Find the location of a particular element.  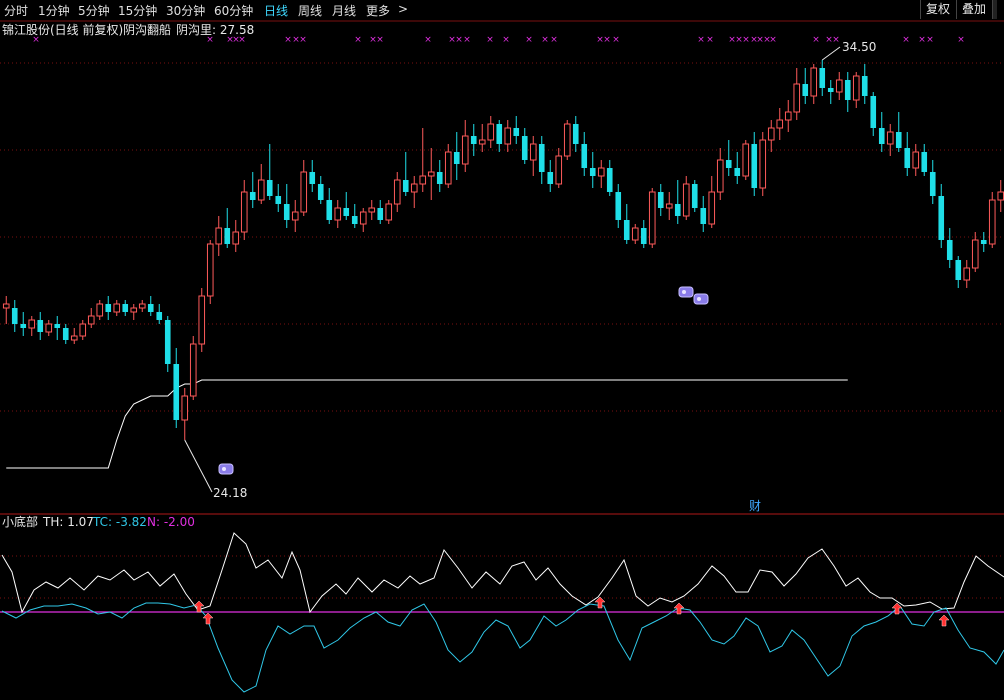

low-price-label: 24.18 is located at coordinates (230, 493).